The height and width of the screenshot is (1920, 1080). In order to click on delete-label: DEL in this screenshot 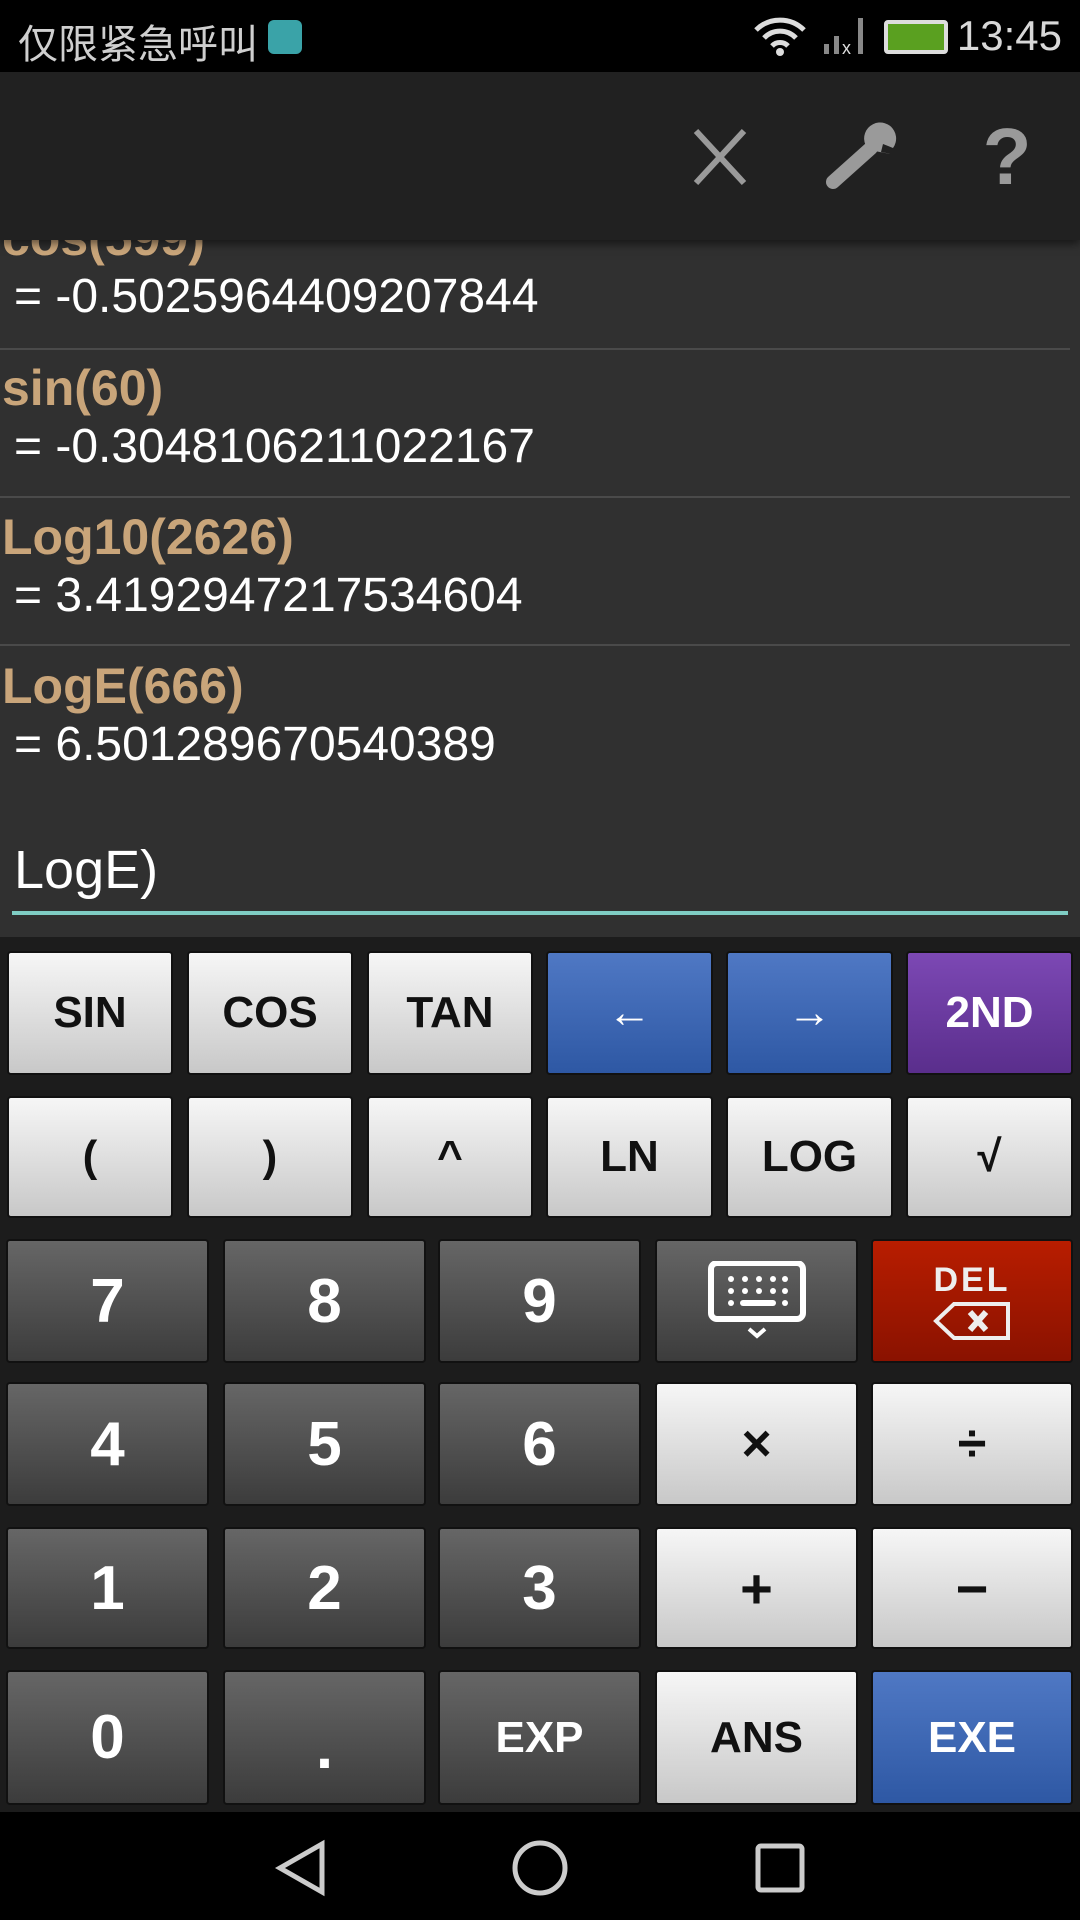, I will do `click(972, 1279)`.